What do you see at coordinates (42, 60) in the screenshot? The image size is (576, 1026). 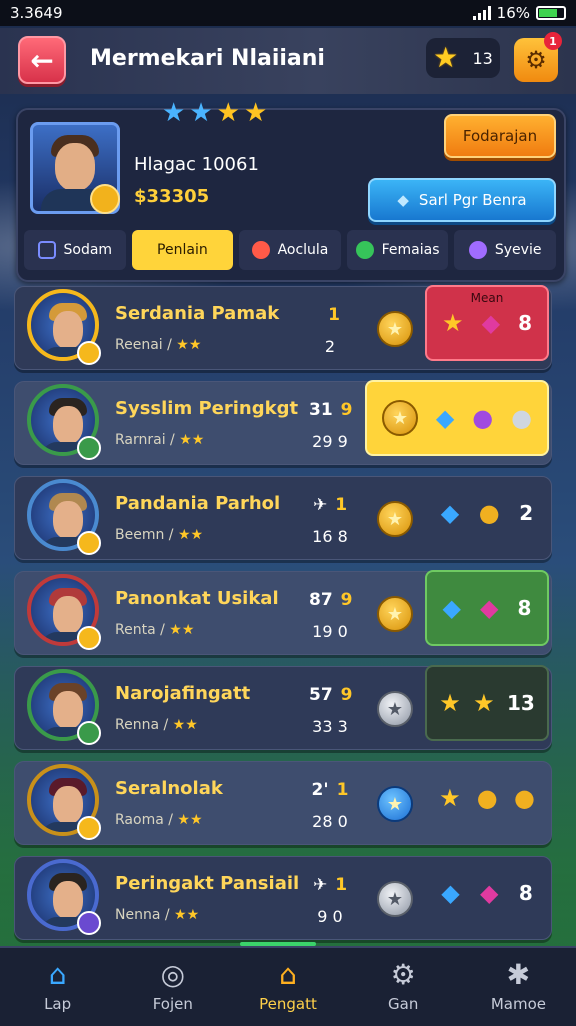 I see `back-button: ←` at bounding box center [42, 60].